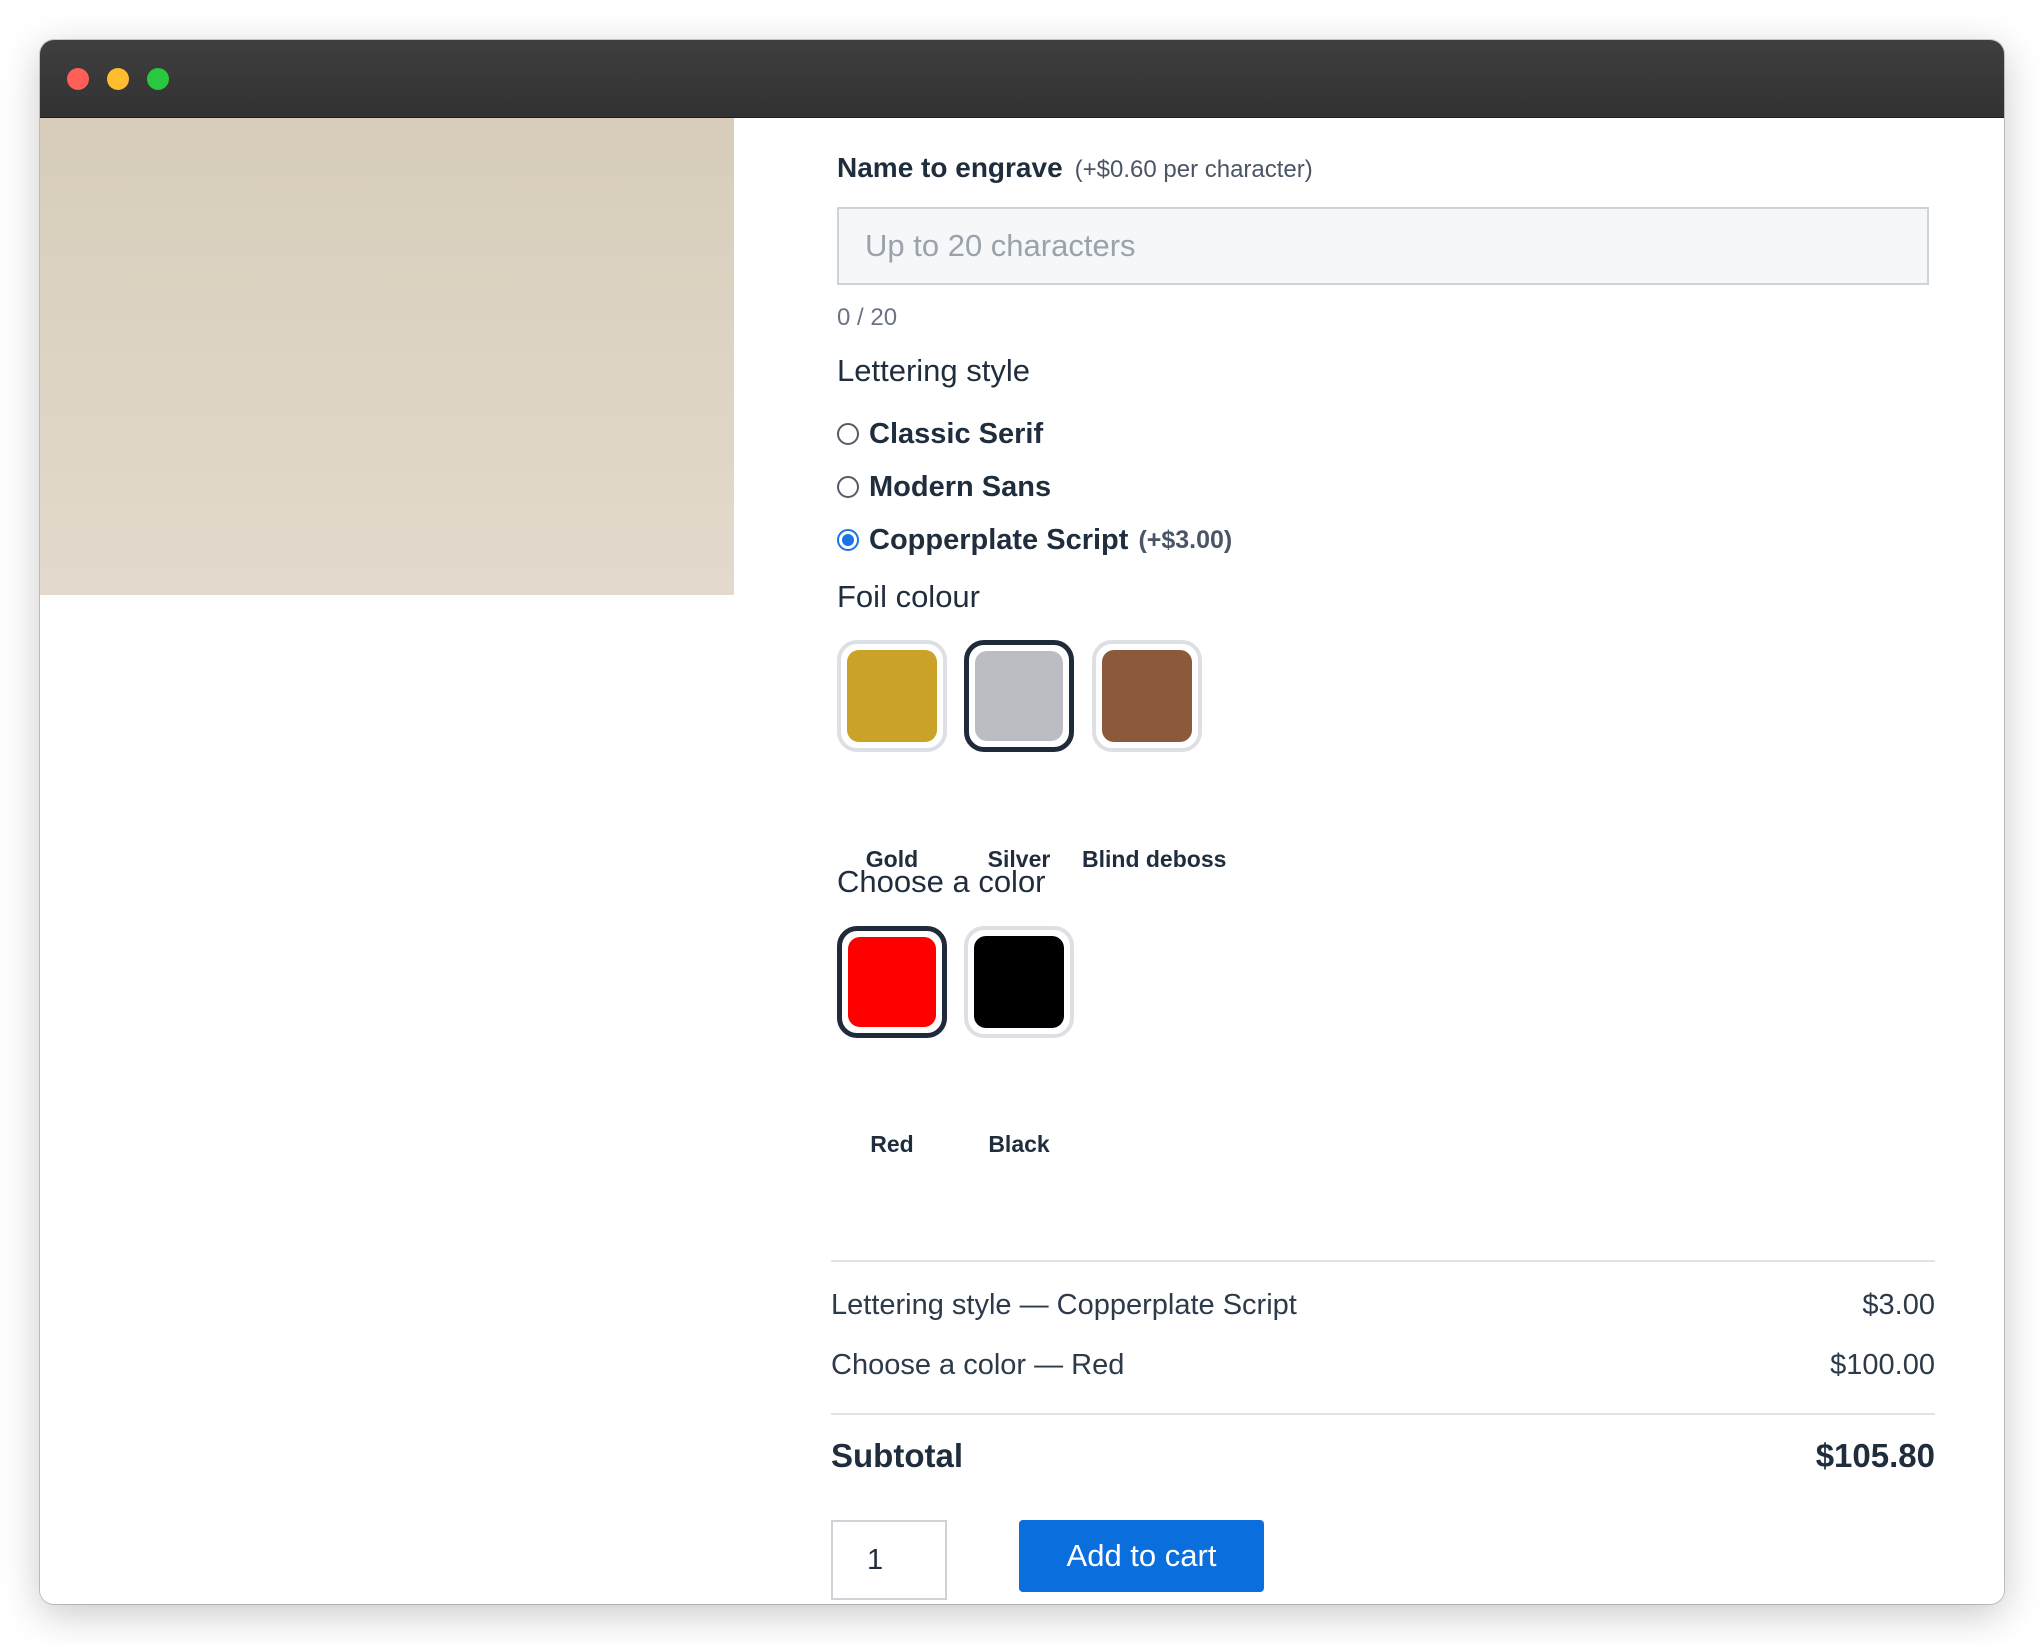  What do you see at coordinates (933, 370) in the screenshot?
I see `lettering-style-title: Lettering style` at bounding box center [933, 370].